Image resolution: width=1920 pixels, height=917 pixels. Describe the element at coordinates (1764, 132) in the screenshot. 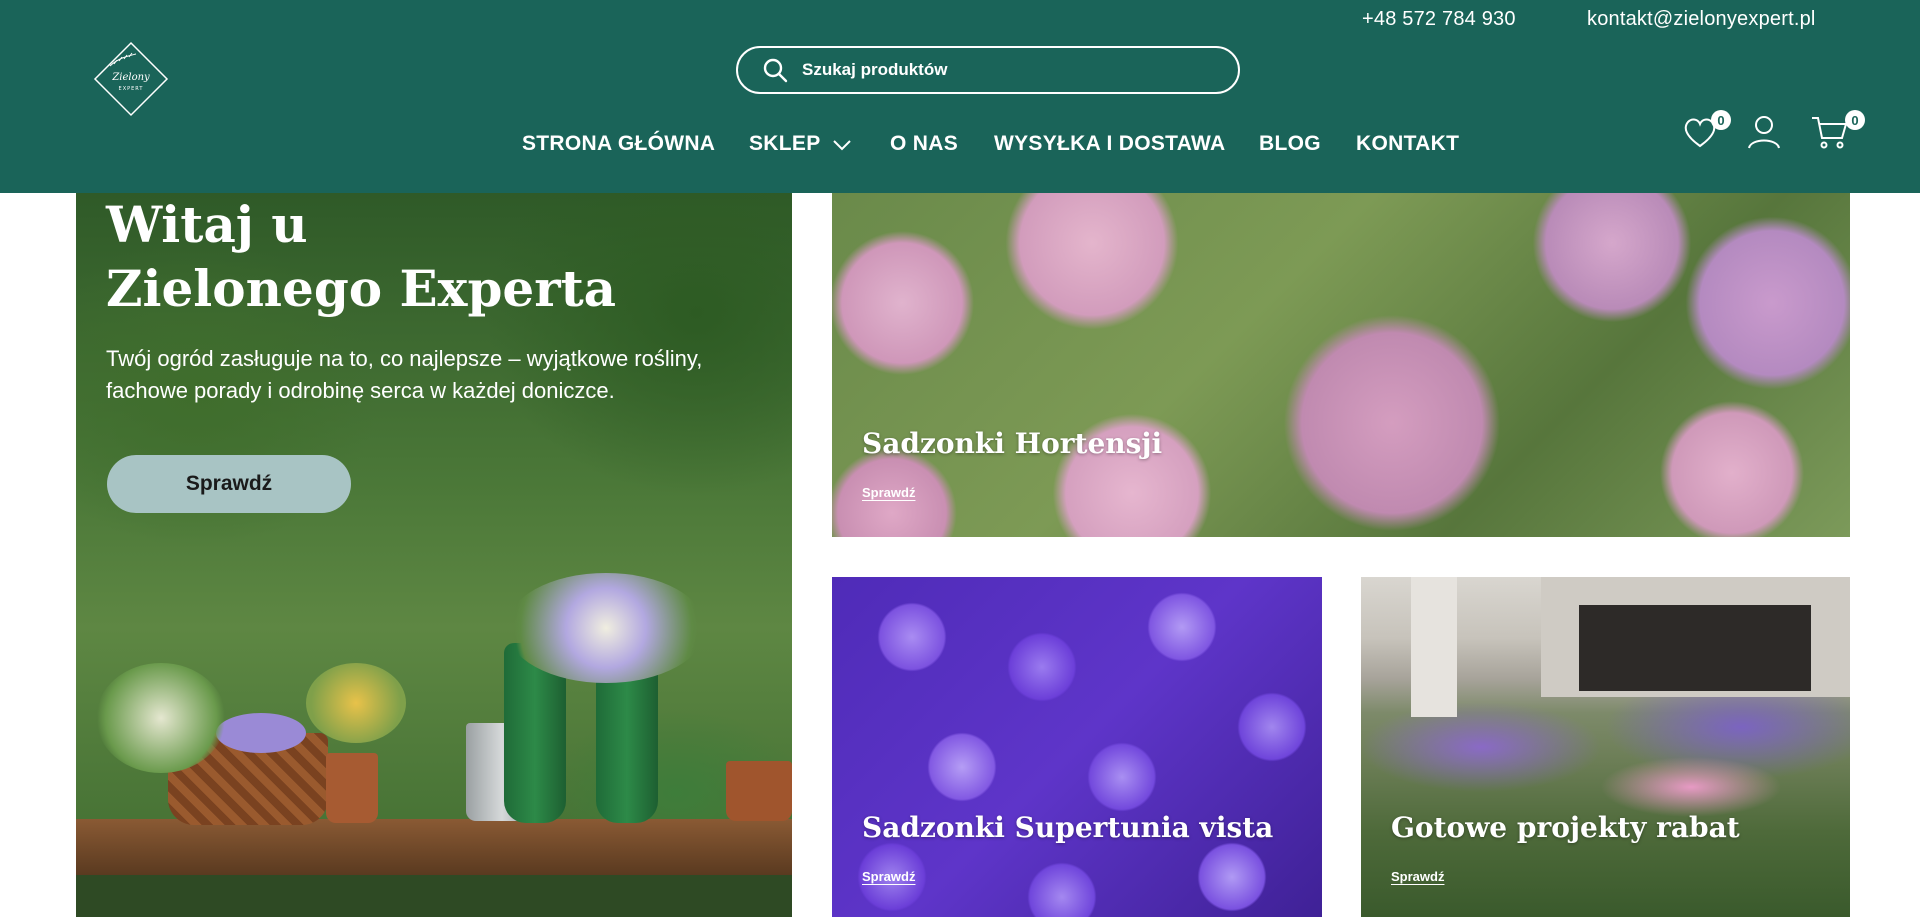

I see `user-icon` at that location.